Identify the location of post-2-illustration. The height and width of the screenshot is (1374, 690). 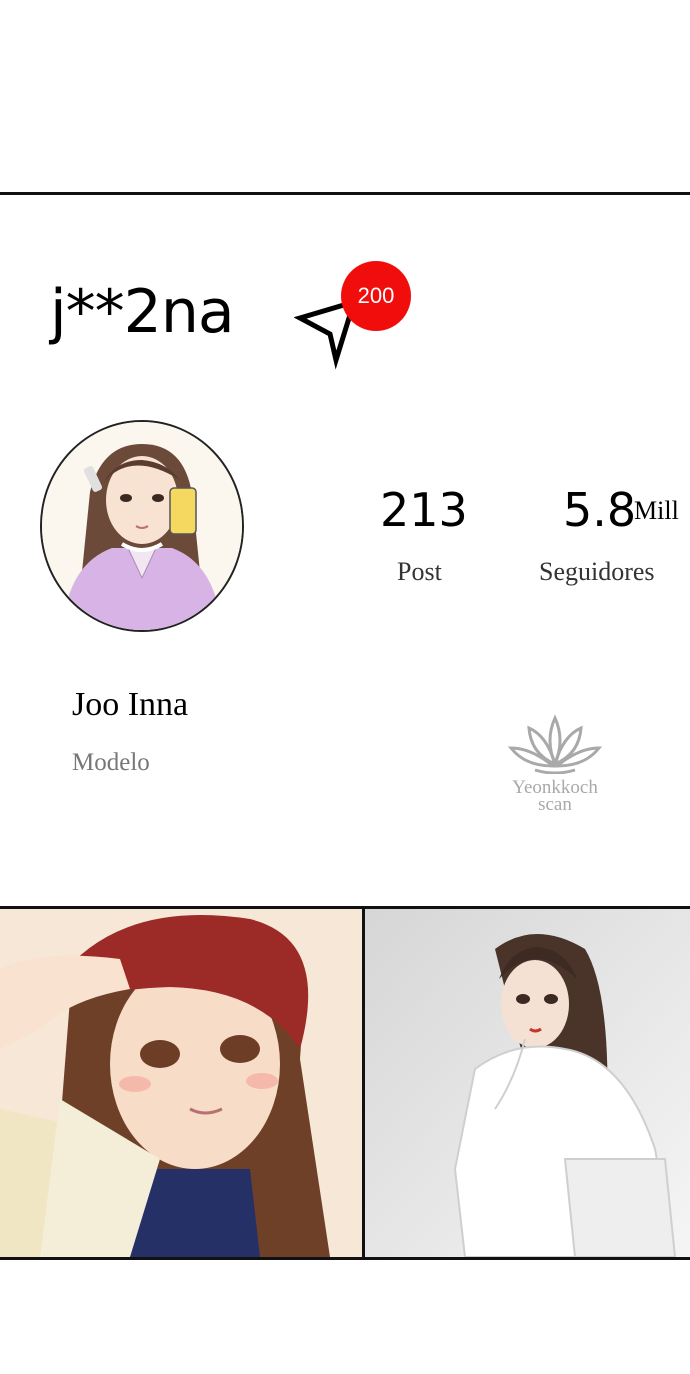
(527, 1083).